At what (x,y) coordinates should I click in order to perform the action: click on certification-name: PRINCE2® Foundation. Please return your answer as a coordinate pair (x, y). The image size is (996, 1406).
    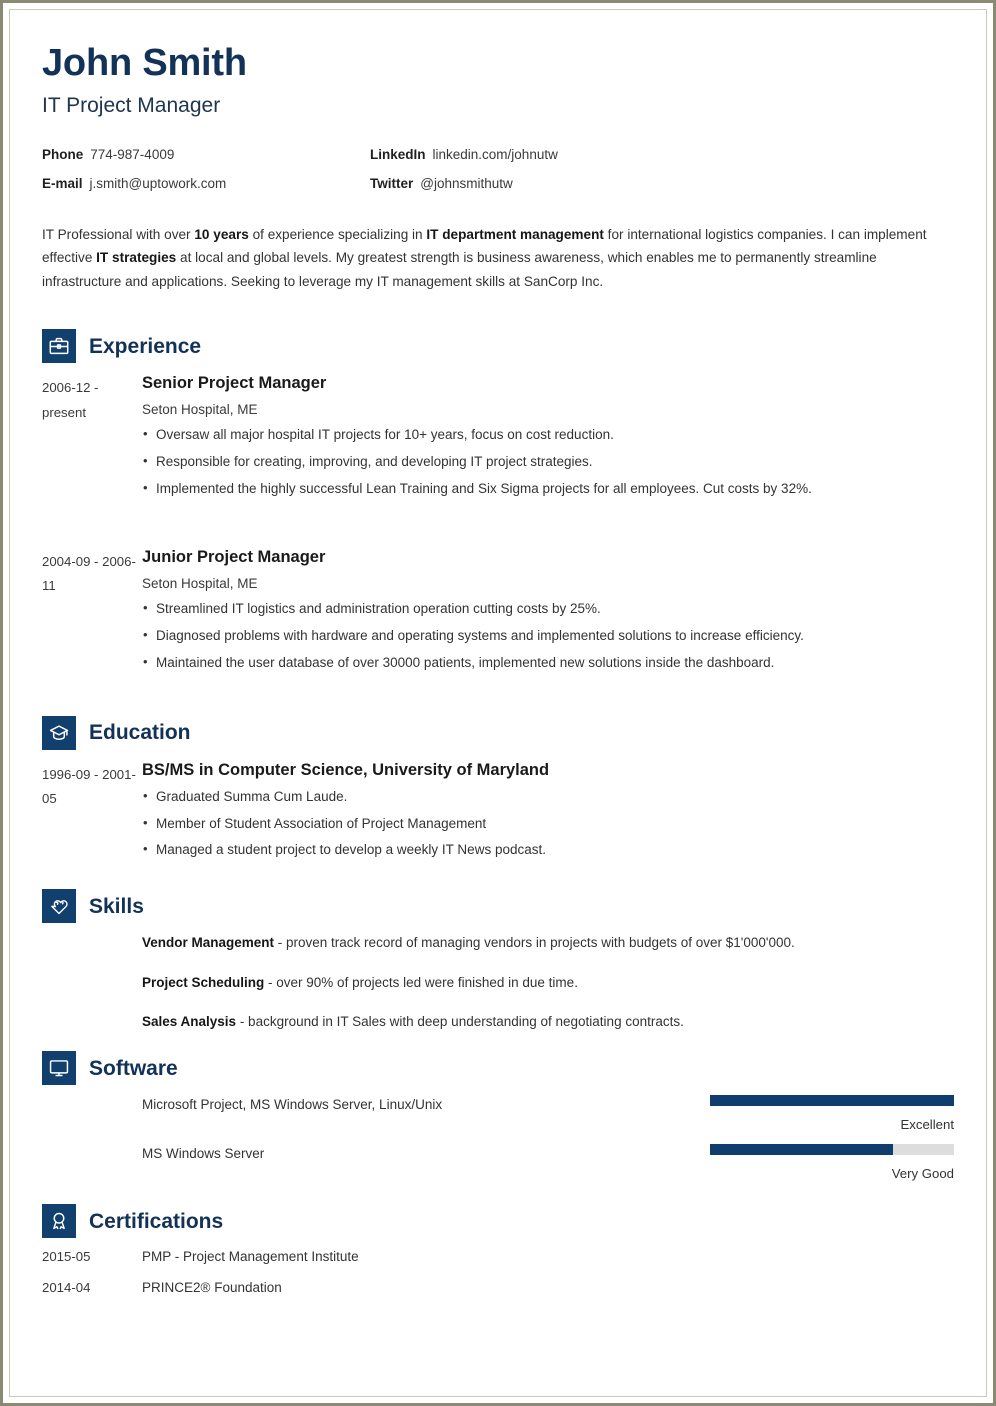
    Looking at the image, I should click on (212, 1288).